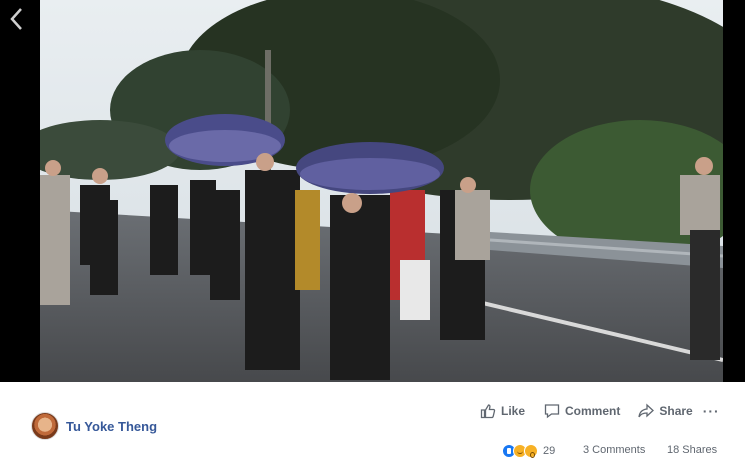  I want to click on back-chevron-icon, so click(17, 19).